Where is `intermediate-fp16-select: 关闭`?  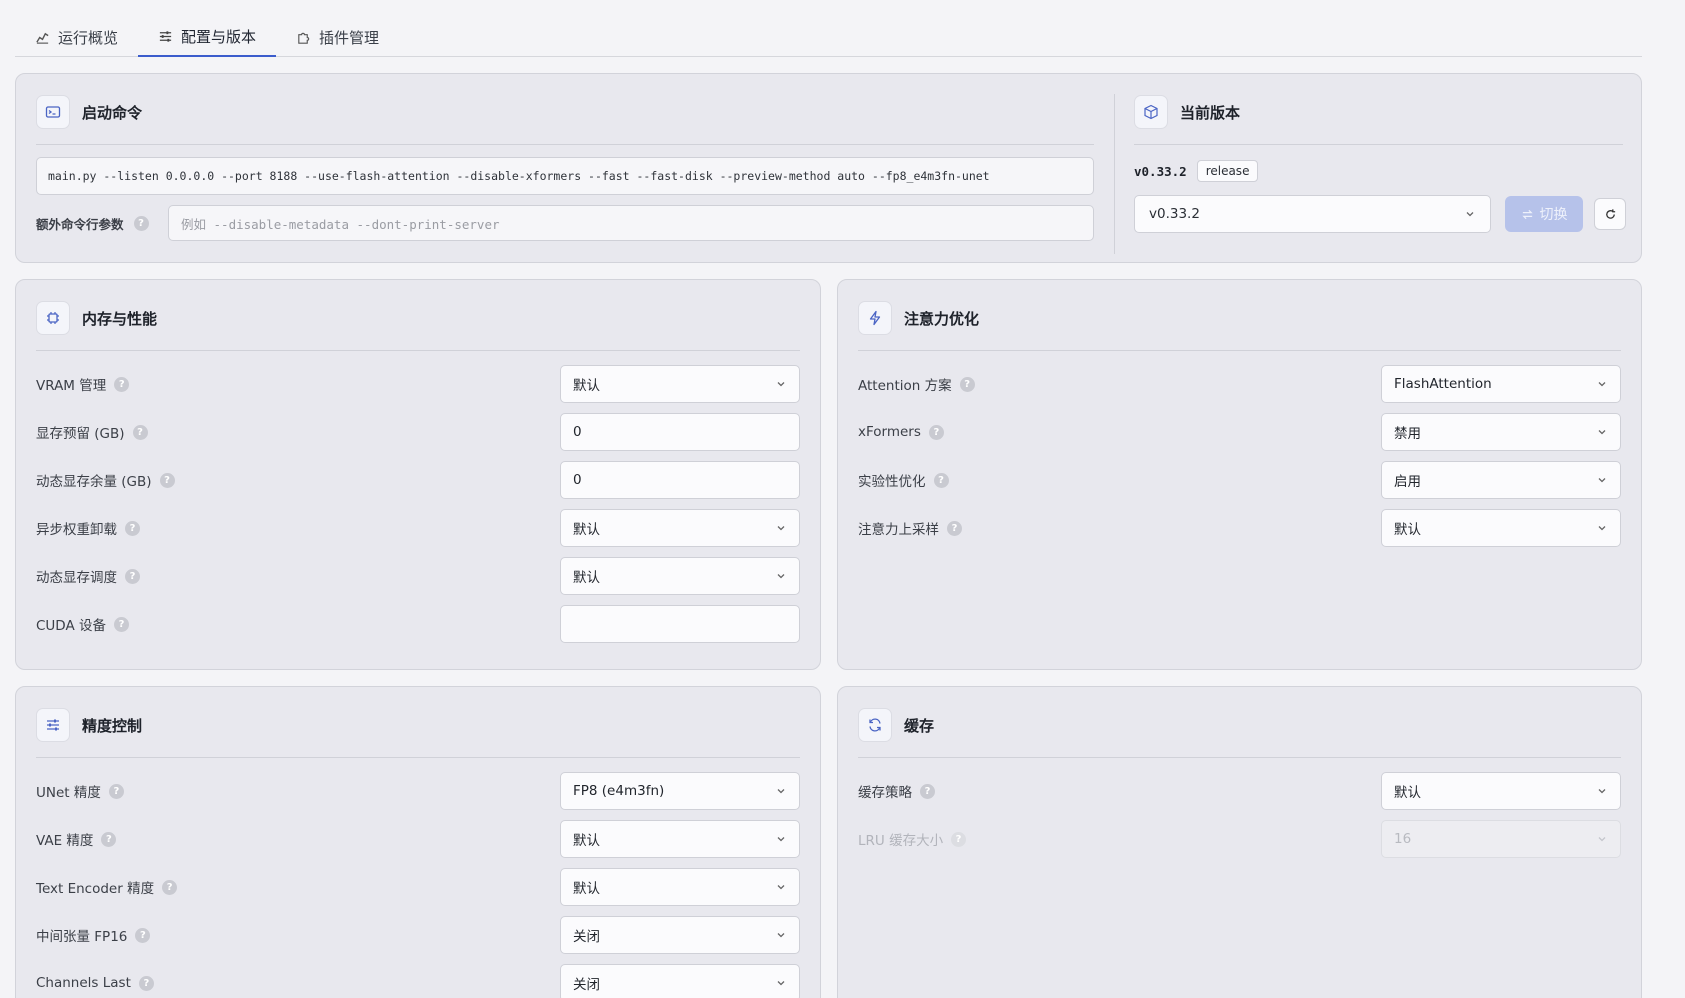 intermediate-fp16-select: 关闭 is located at coordinates (680, 935).